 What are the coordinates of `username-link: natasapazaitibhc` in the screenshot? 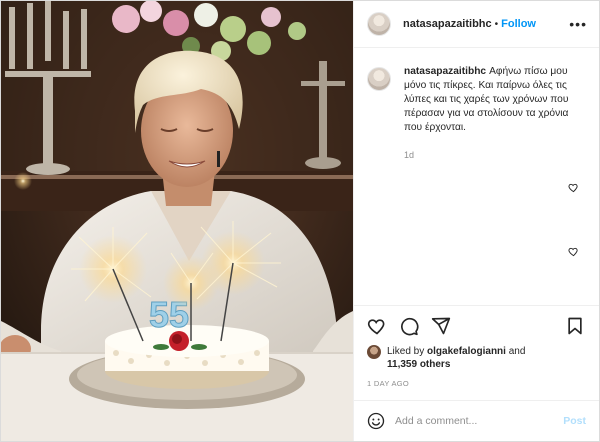 It's located at (447, 24).